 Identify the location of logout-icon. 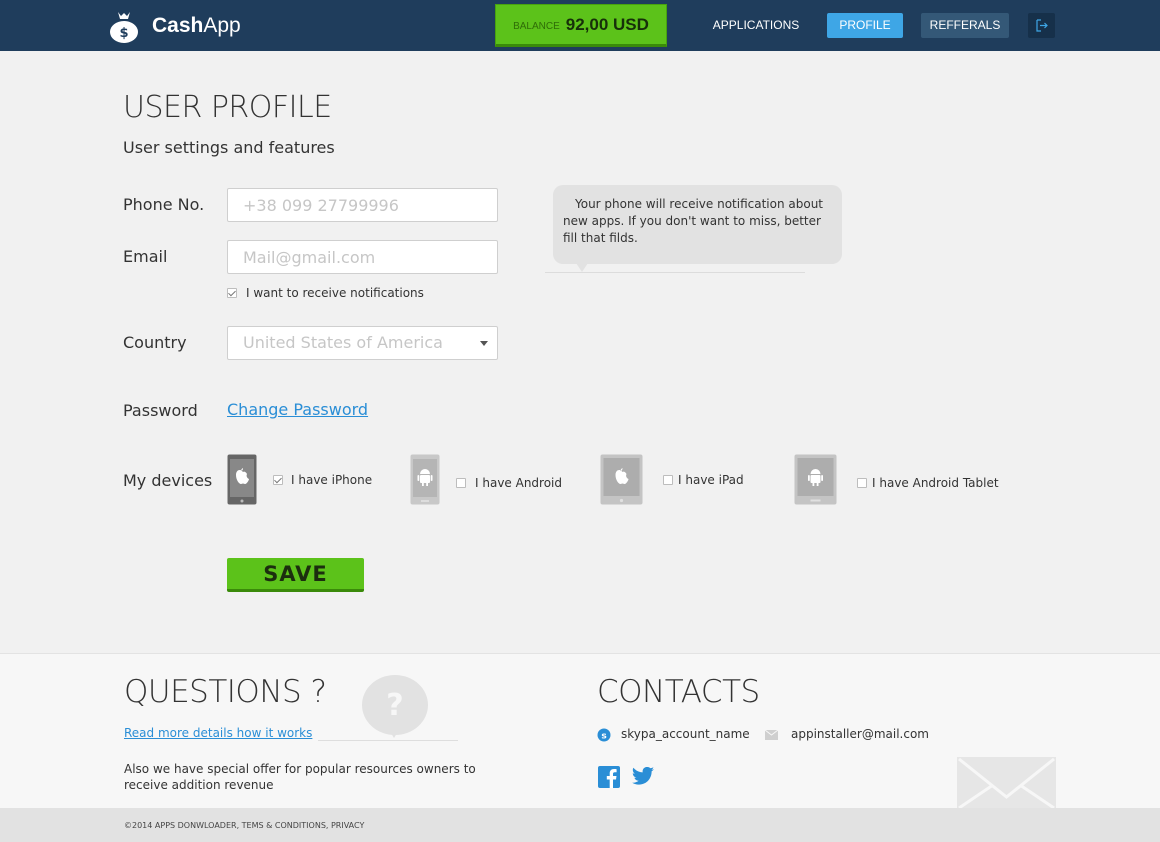
(1041, 25).